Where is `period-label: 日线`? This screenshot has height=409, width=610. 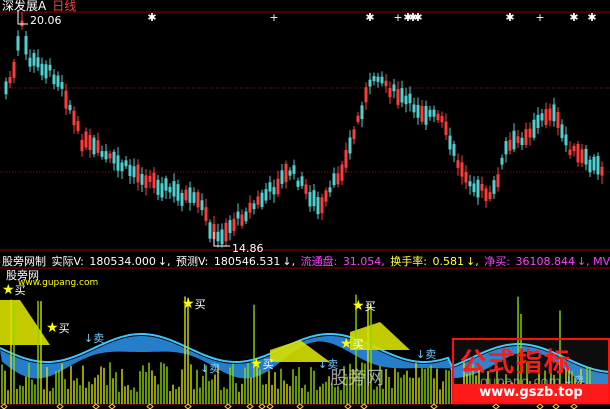 period-label: 日线 is located at coordinates (64, 6).